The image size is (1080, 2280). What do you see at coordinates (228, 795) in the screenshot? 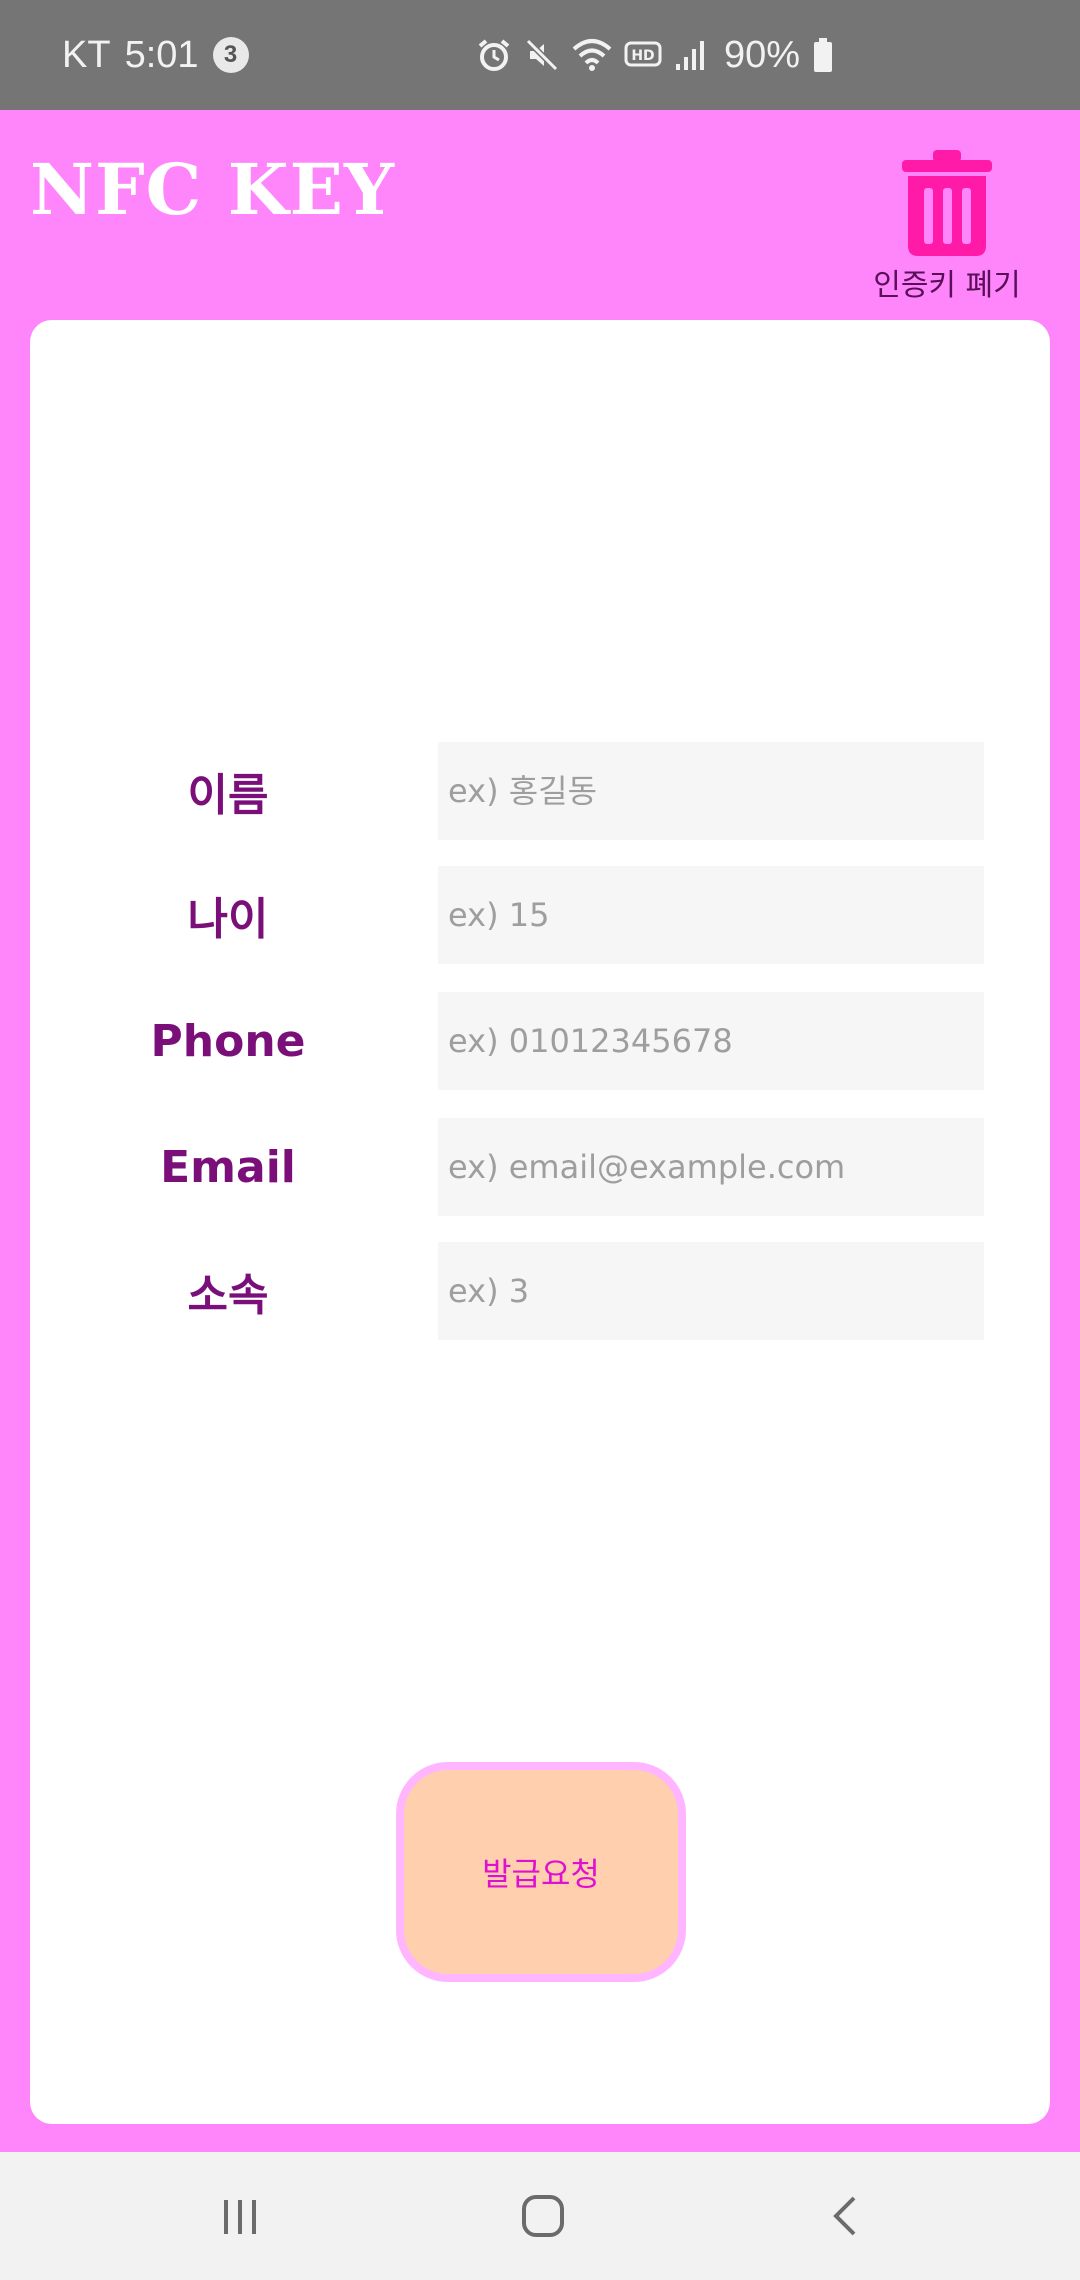
I see `name-label: 이름` at bounding box center [228, 795].